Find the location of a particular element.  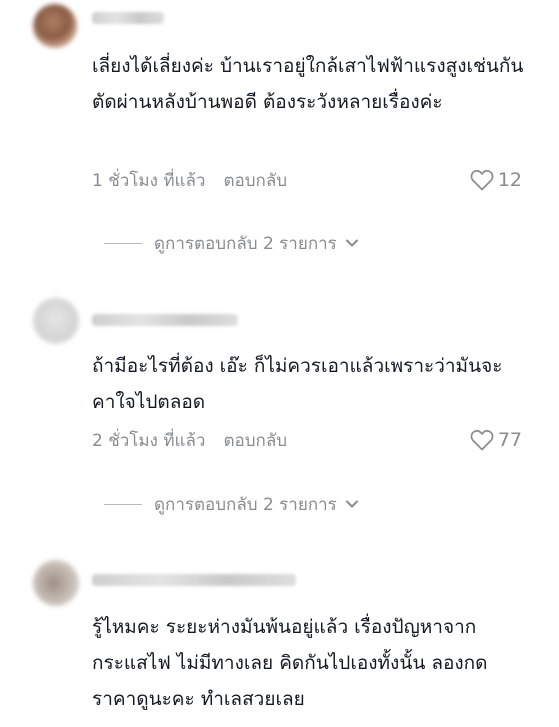

like-button: 77 is located at coordinates (496, 440).